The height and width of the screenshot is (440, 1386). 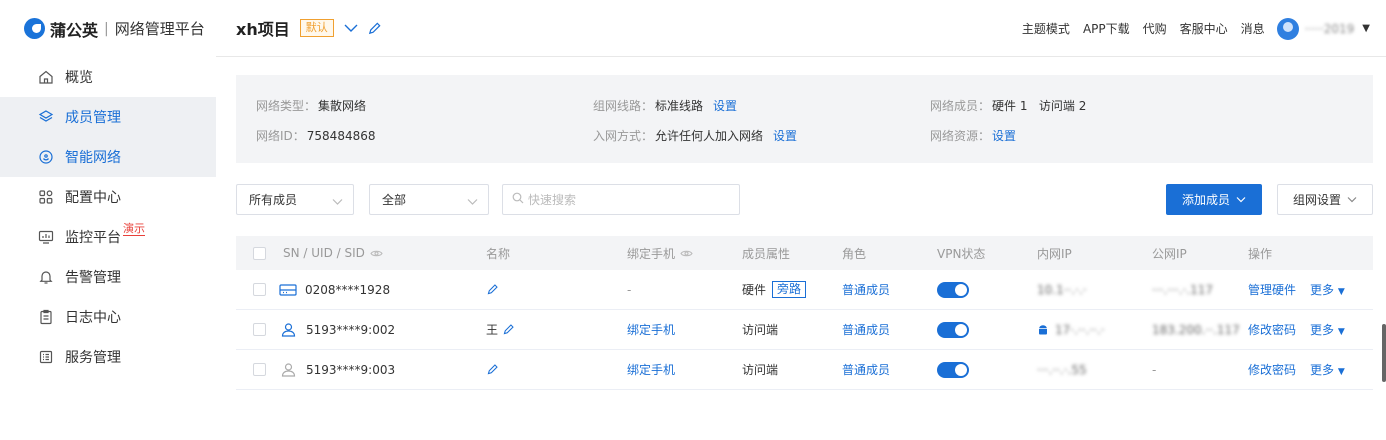 I want to click on attribute-cell: 访问端, so click(x=760, y=330).